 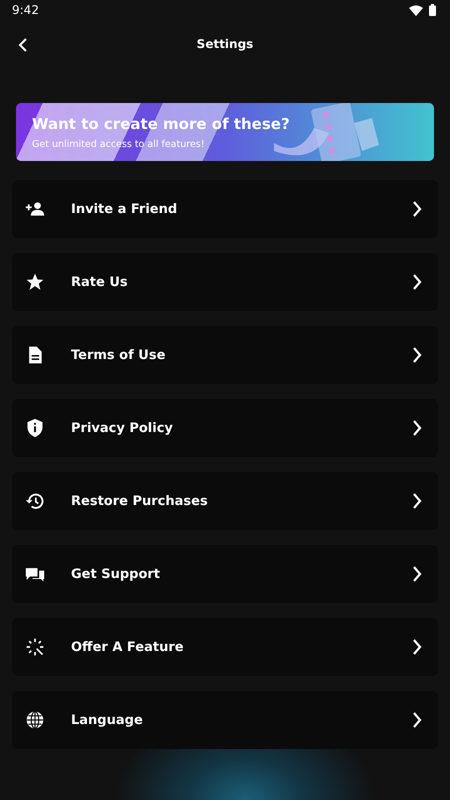 What do you see at coordinates (225, 574) in the screenshot?
I see `settings-item: Get Support` at bounding box center [225, 574].